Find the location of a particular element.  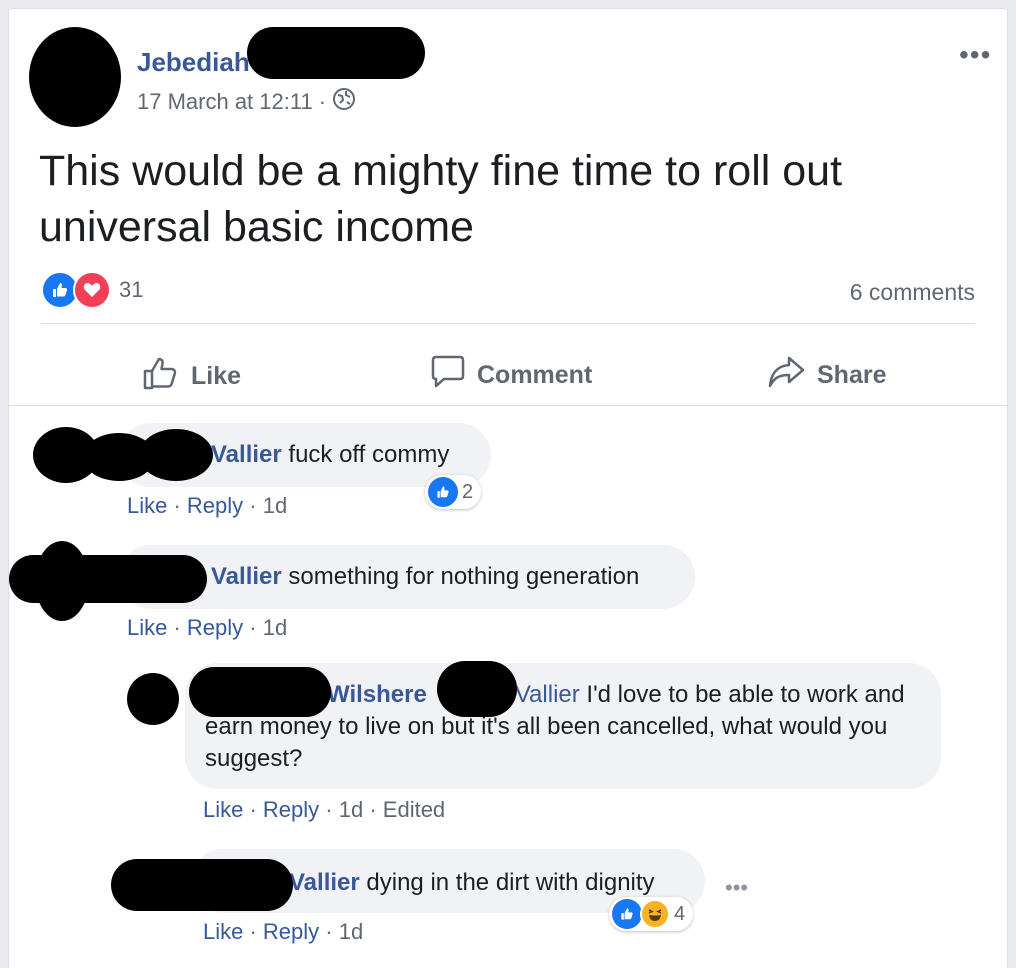

reply-options-icon: ••• is located at coordinates (736, 888).